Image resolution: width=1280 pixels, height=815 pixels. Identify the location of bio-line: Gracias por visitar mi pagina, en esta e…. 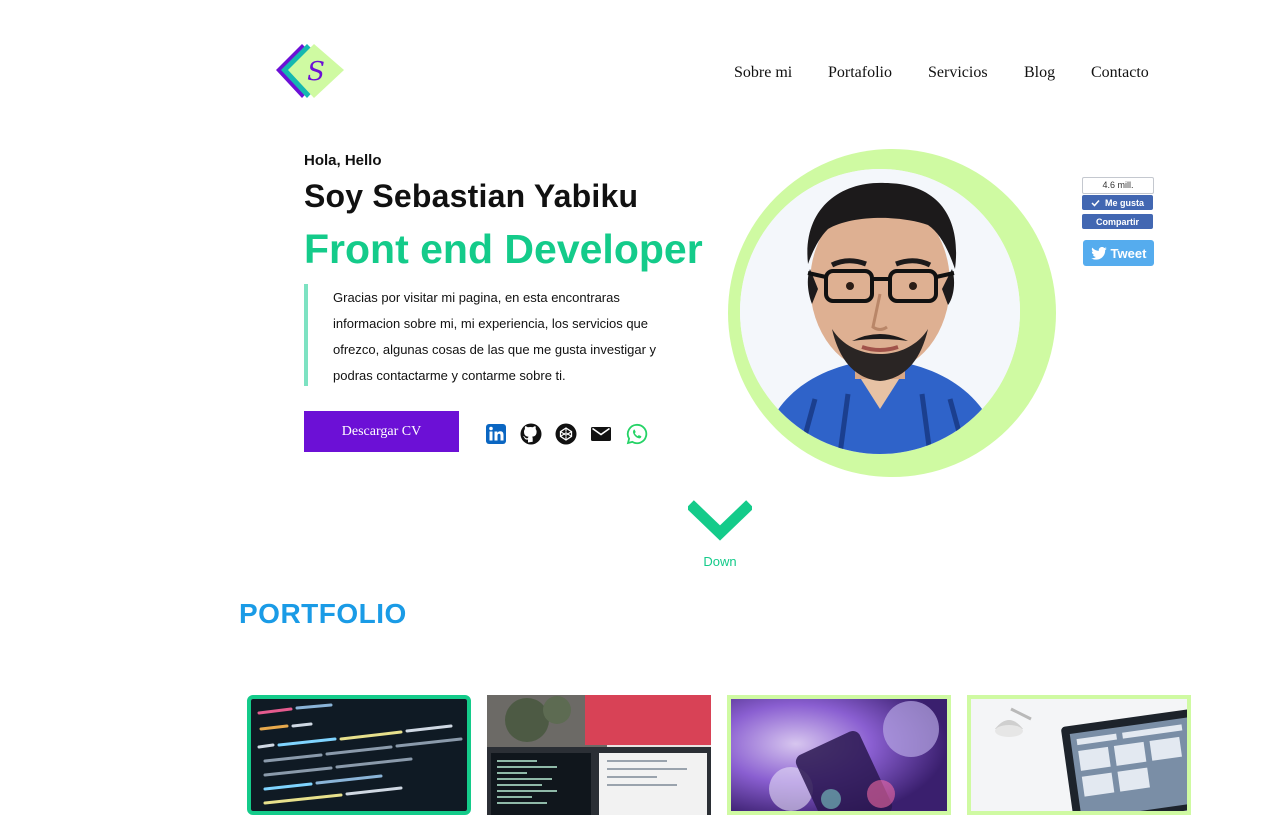
(476, 297).